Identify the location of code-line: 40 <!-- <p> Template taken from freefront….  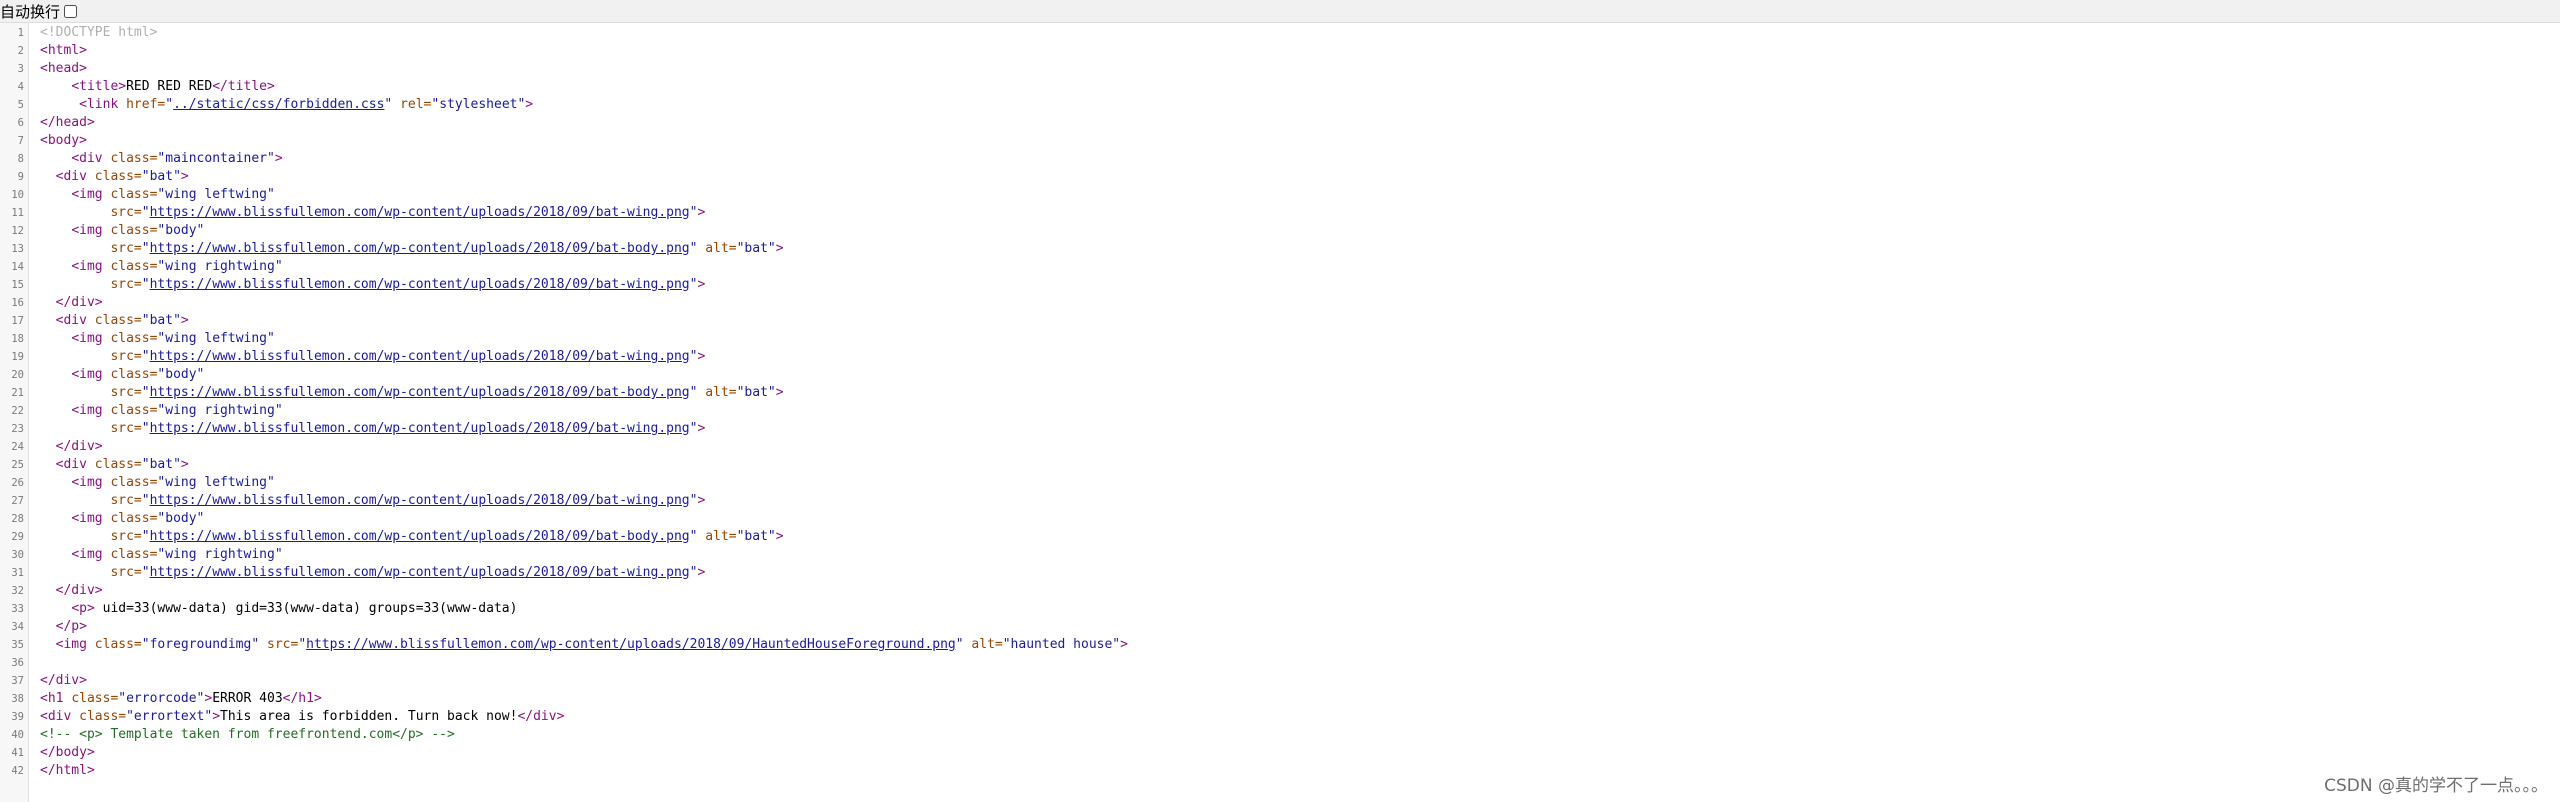
(1280, 735).